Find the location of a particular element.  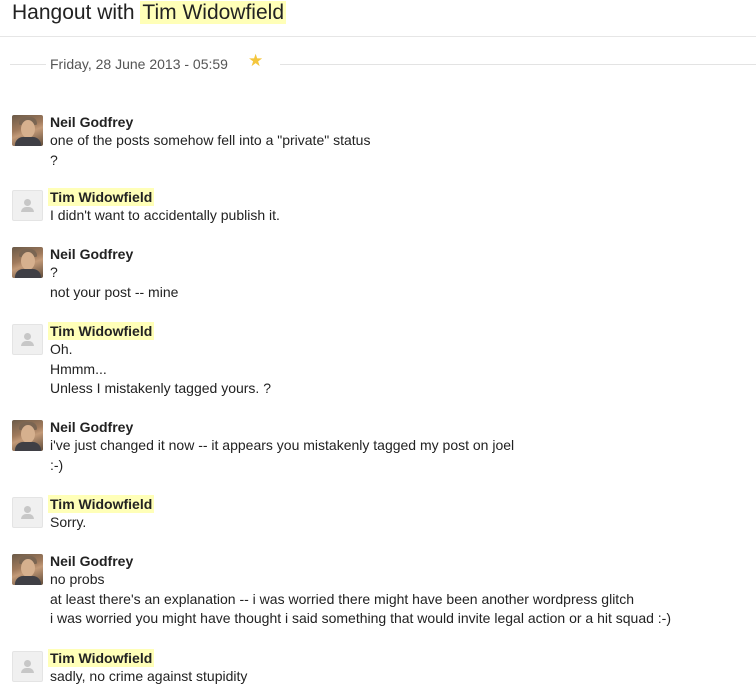

message-line: Sorry. is located at coordinates (68, 522).